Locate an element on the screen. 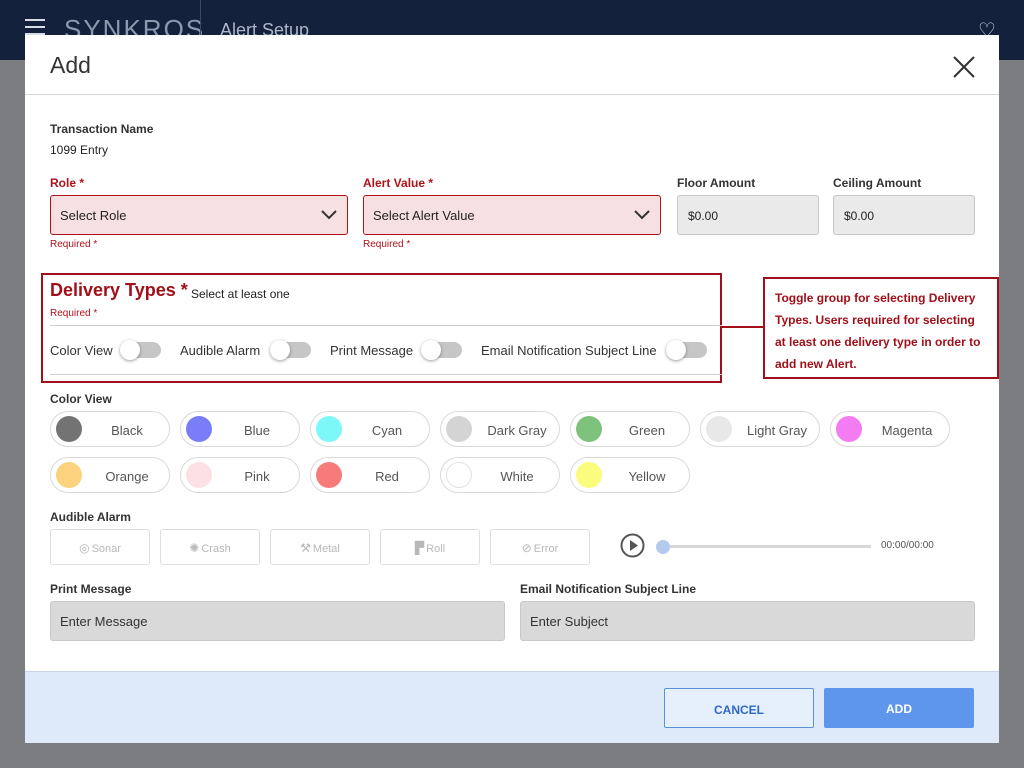  modal-footer: CANCEL ADD is located at coordinates (512, 707).